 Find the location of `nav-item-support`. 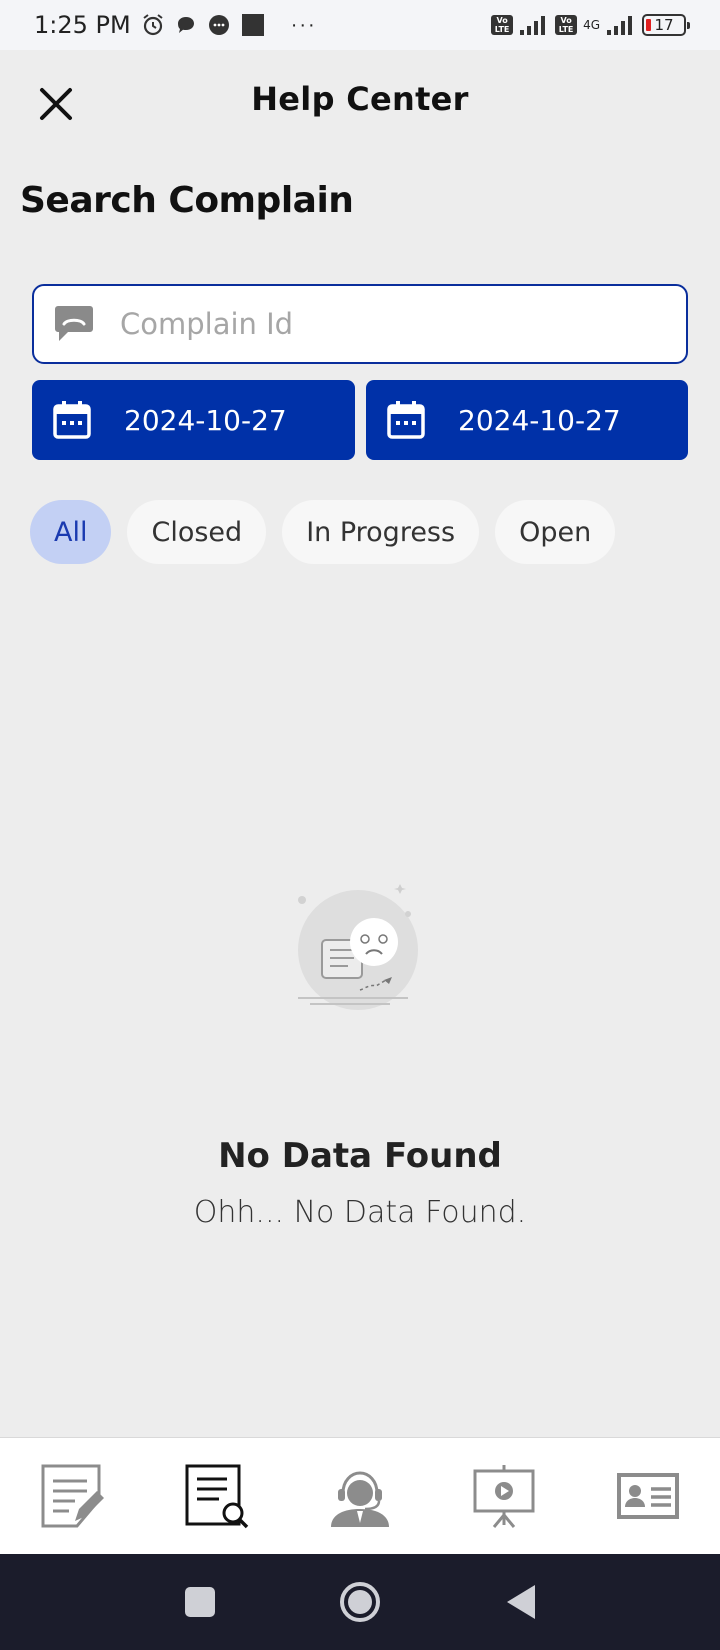

nav-item-support is located at coordinates (360, 1496).